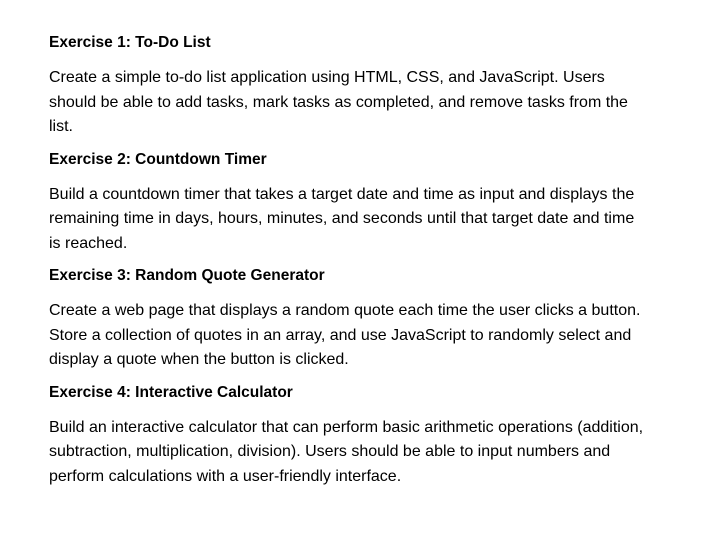  What do you see at coordinates (187, 275) in the screenshot?
I see `exercise-3-title: Exercise 3: Random Quote Generator` at bounding box center [187, 275].